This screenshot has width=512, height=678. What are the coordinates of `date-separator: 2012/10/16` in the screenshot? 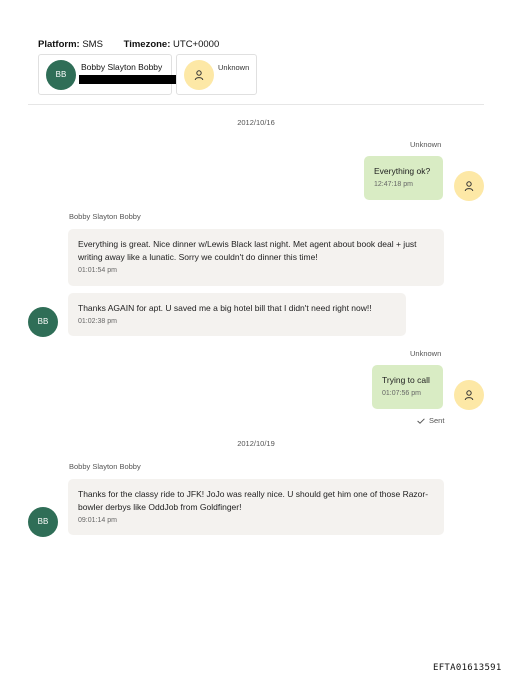 It's located at (256, 122).